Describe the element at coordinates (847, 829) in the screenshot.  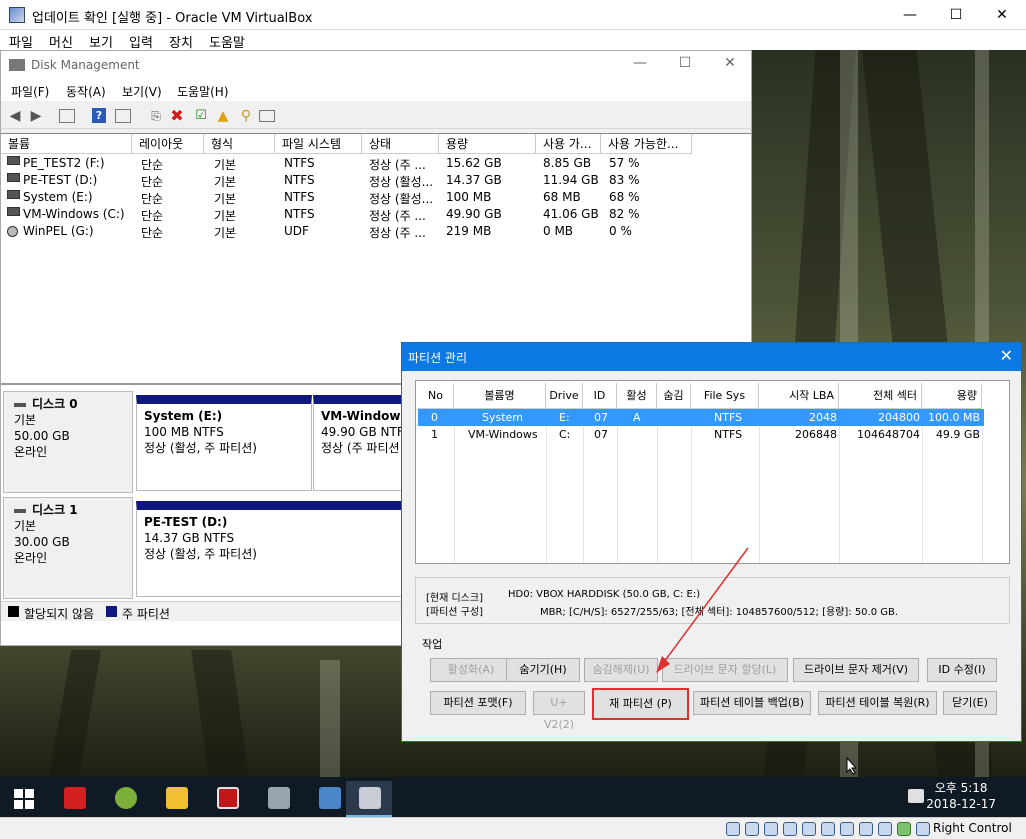
I see `display-status-icon` at that location.